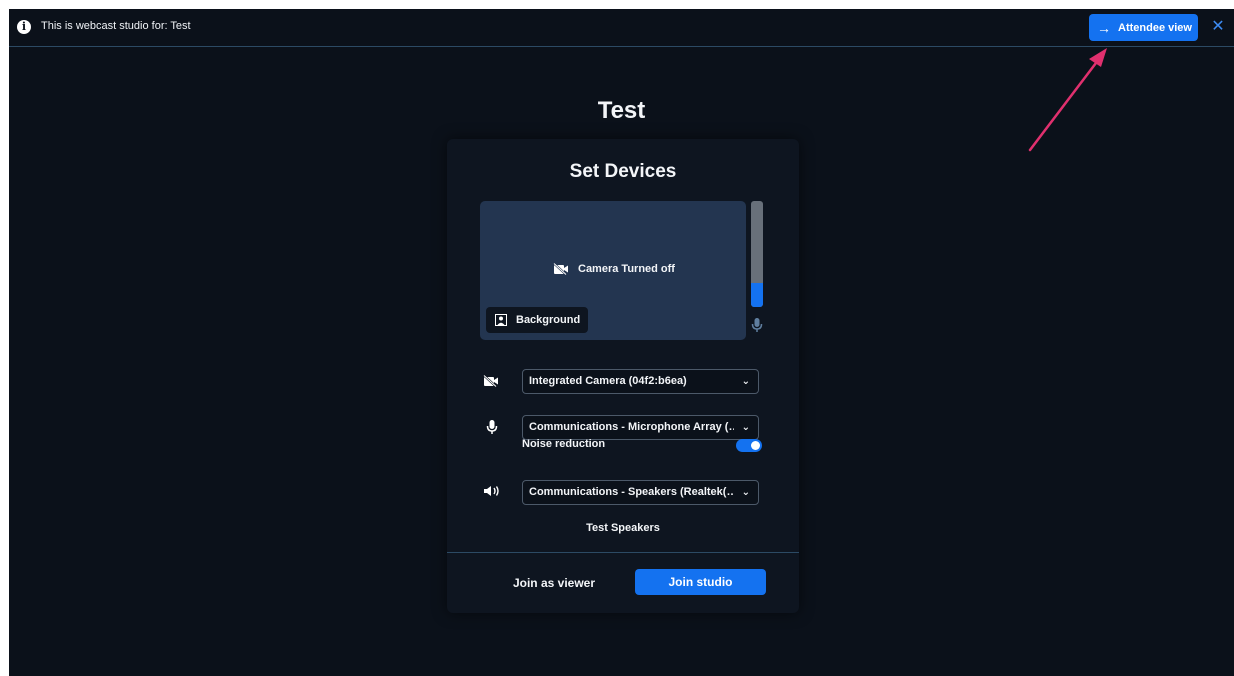 Image resolution: width=1234 pixels, height=676 pixels. I want to click on noise-reduction-toggle, so click(749, 445).